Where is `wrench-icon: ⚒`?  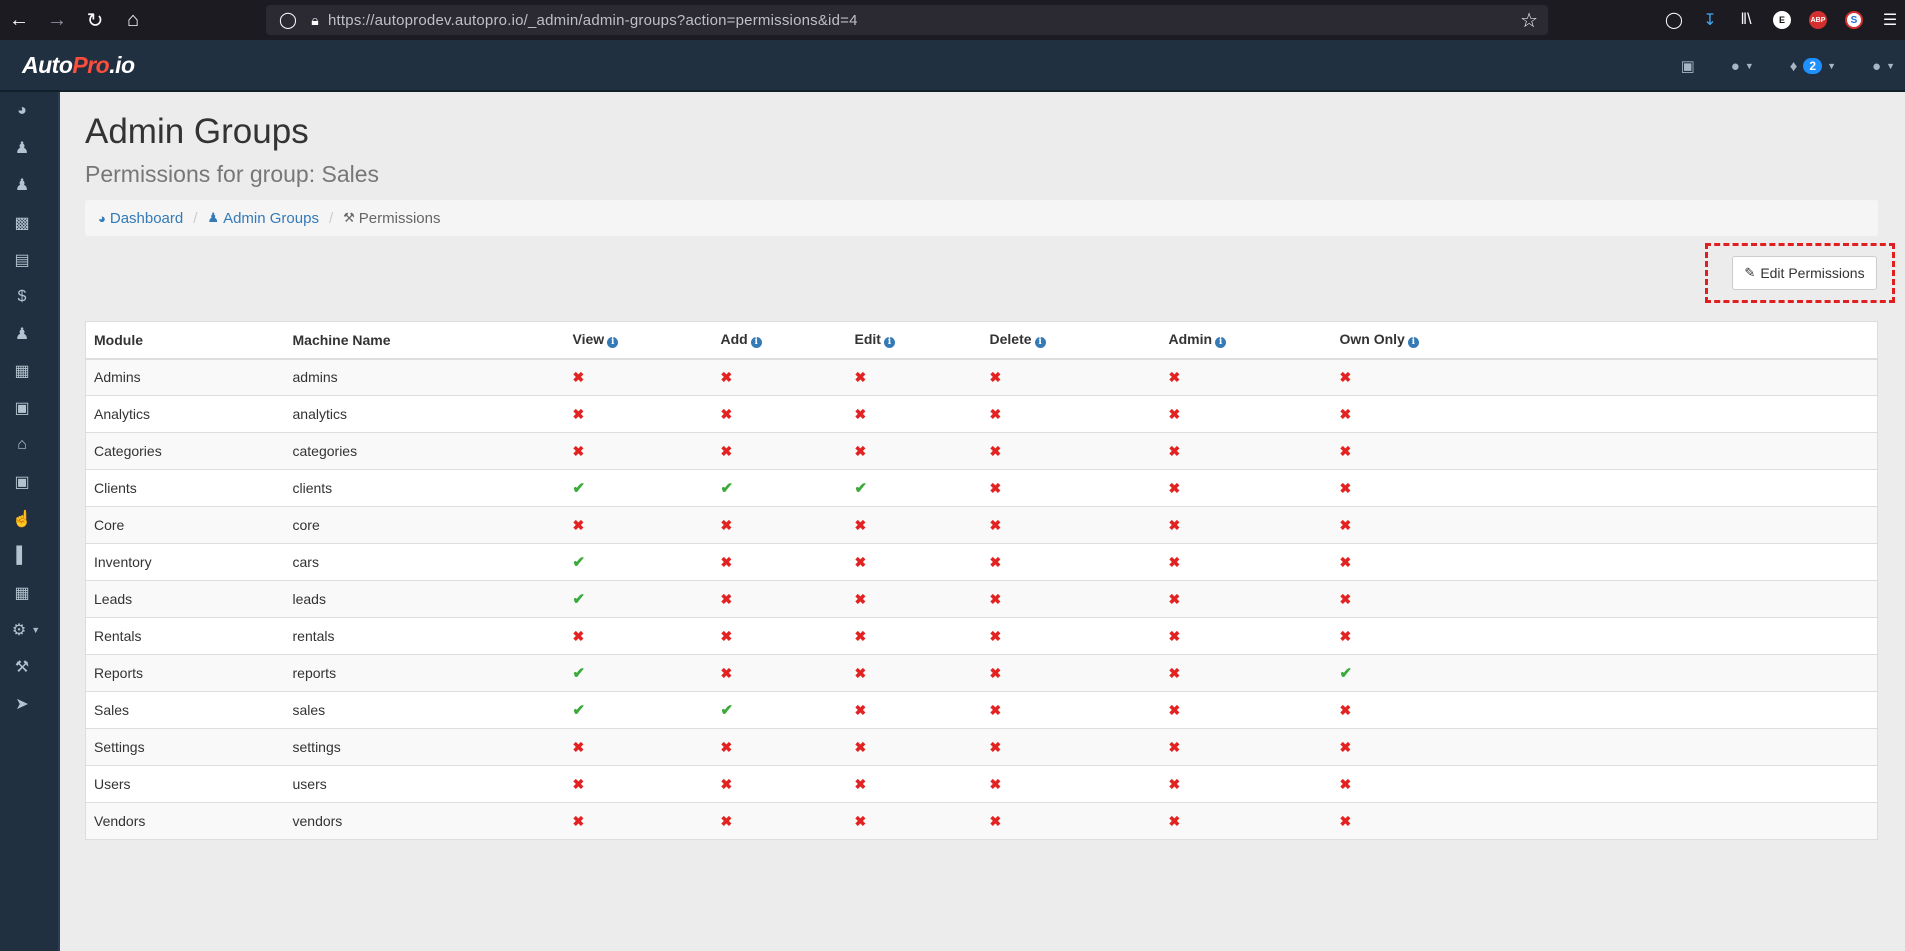
wrench-icon: ⚒ is located at coordinates (22, 667).